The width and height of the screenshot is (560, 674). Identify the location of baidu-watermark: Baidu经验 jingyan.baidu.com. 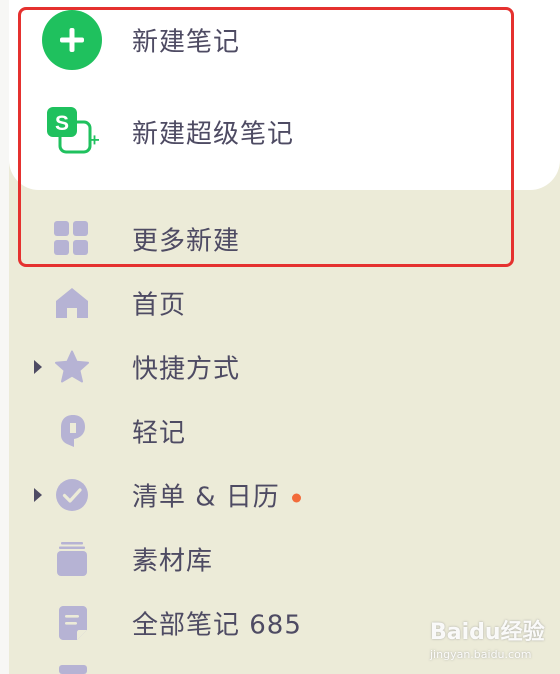
(487, 639).